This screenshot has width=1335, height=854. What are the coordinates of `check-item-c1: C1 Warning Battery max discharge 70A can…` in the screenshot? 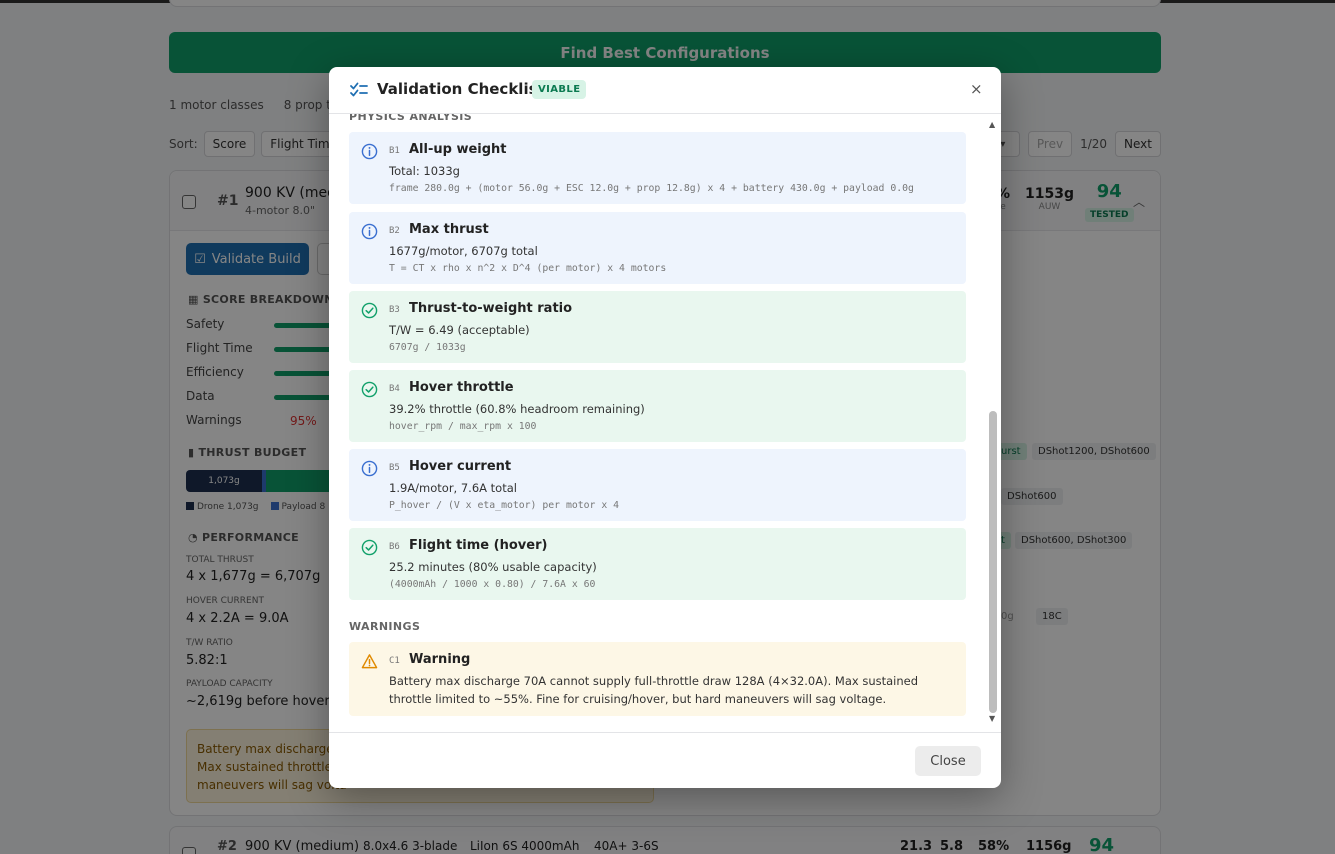 It's located at (657, 679).